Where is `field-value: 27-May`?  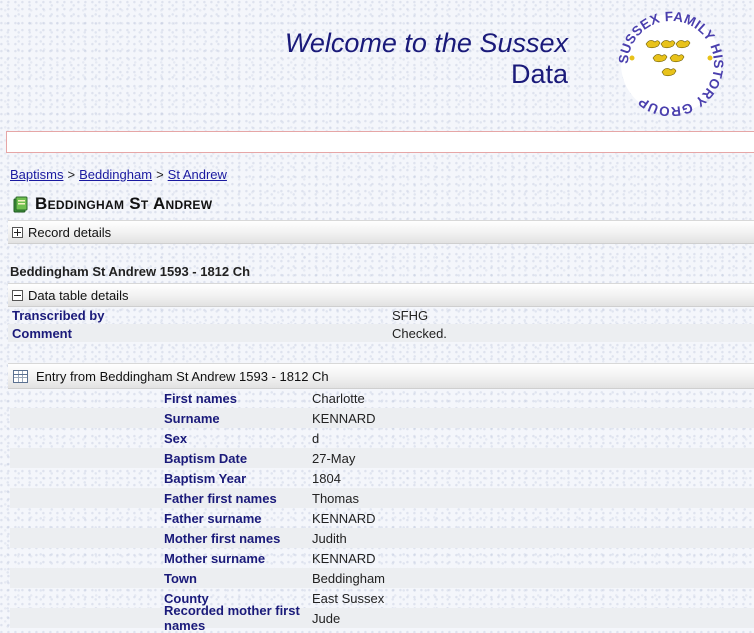
field-value: 27-May is located at coordinates (334, 458).